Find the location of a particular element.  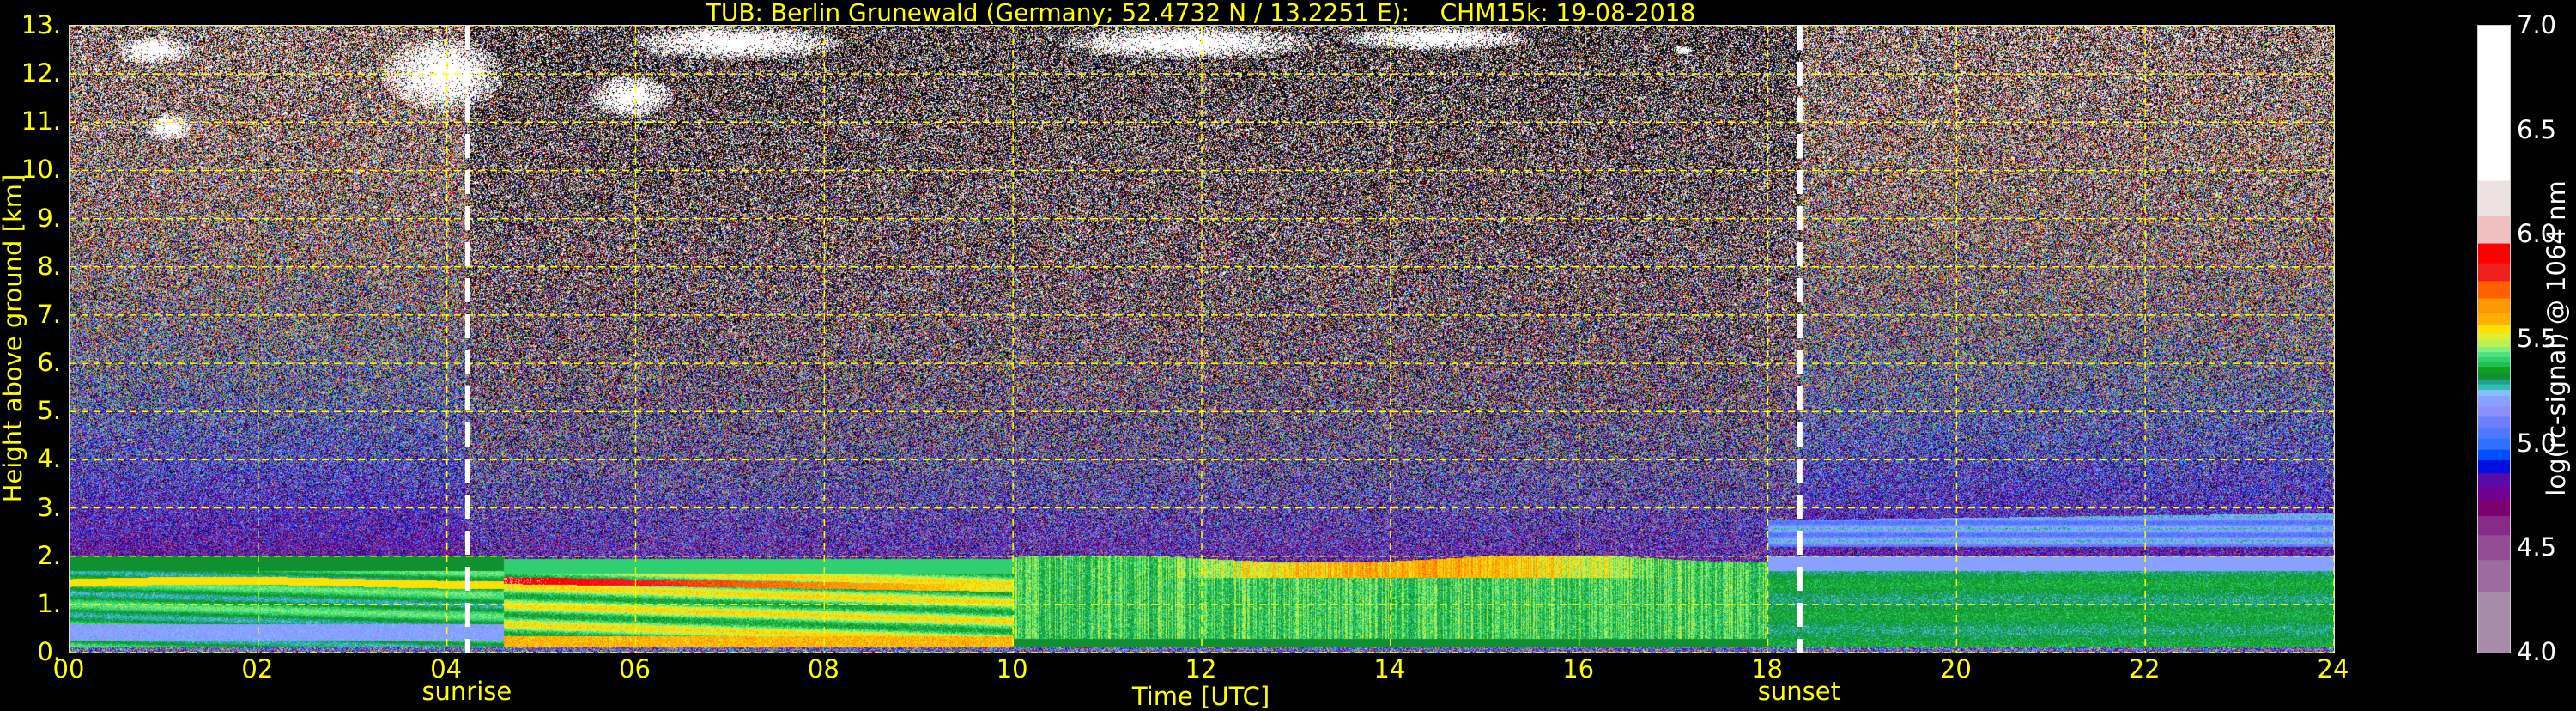

y-tick-label: 1. is located at coordinates (49, 603).